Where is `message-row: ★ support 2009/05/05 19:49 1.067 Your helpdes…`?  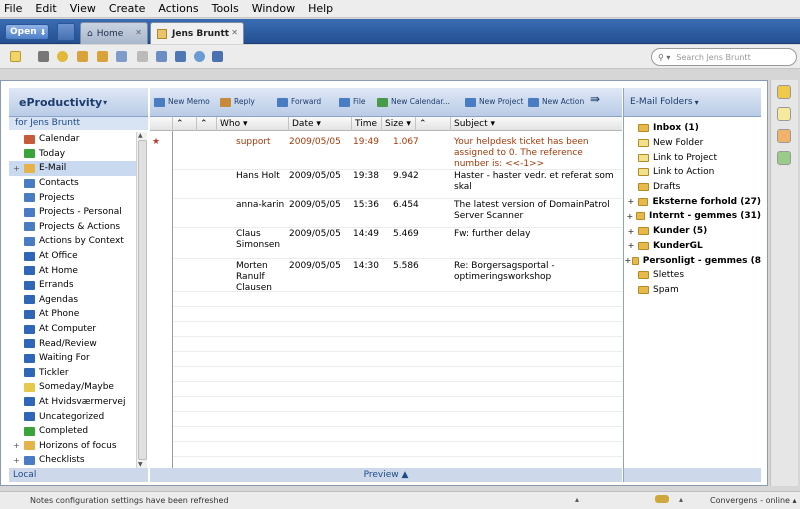
message-row: ★ support 2009/05/05 19:49 1.067 Your helpdes… is located at coordinates (386, 153).